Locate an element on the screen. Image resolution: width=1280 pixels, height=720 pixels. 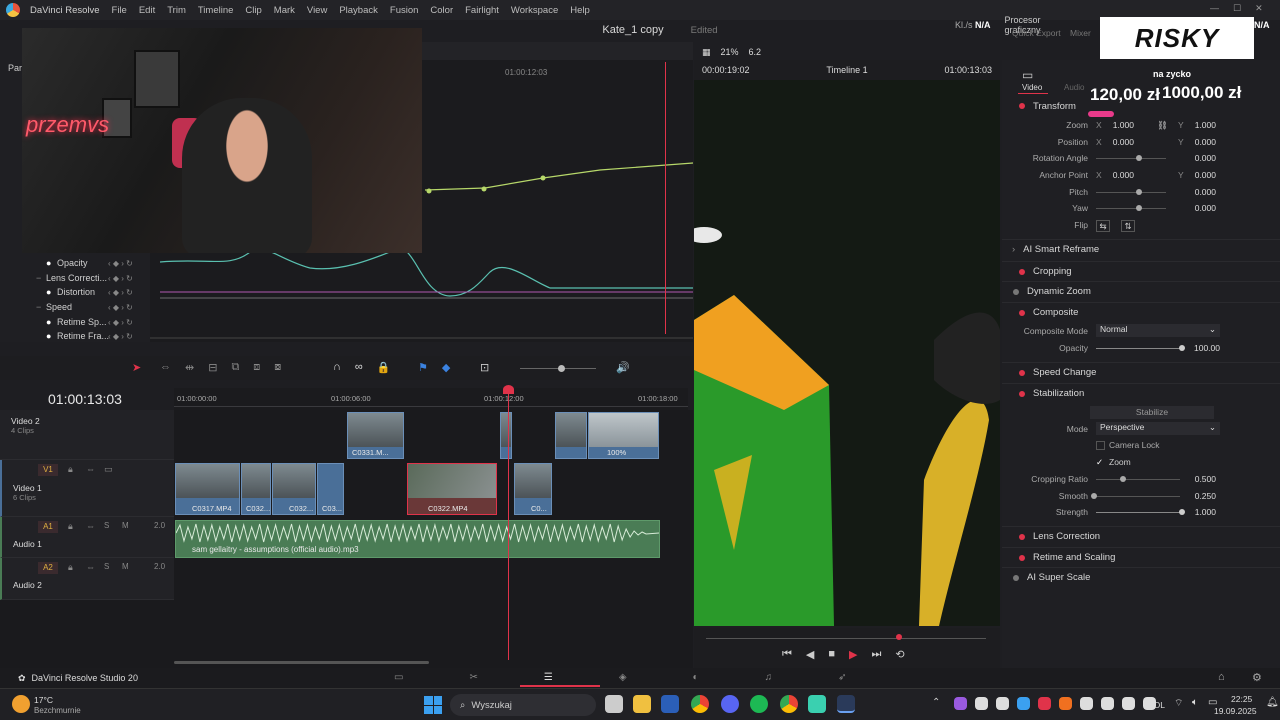
trim-tool-icon: ⇔ is located at coordinates (165, 367).